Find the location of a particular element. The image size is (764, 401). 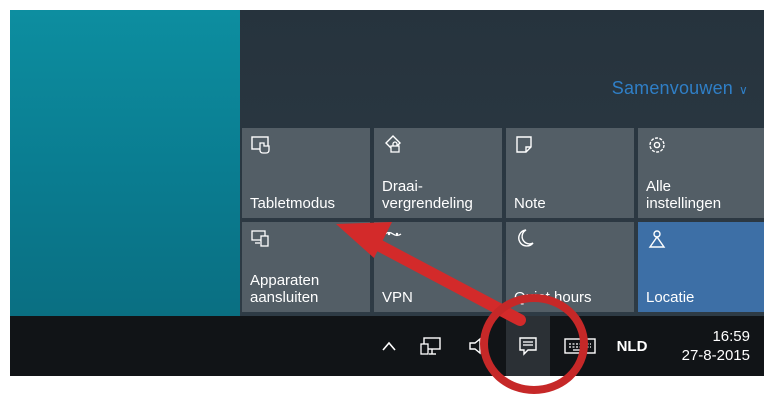

tile-note: Note is located at coordinates (570, 173).